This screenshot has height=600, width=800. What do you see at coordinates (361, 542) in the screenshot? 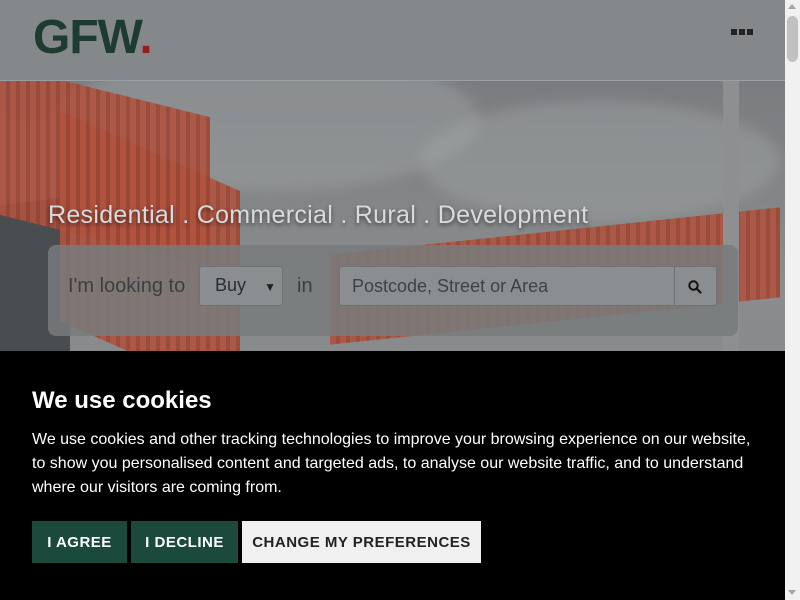
I see `cookie-preferences-button: CHANGE MY PREFERENCES` at bounding box center [361, 542].